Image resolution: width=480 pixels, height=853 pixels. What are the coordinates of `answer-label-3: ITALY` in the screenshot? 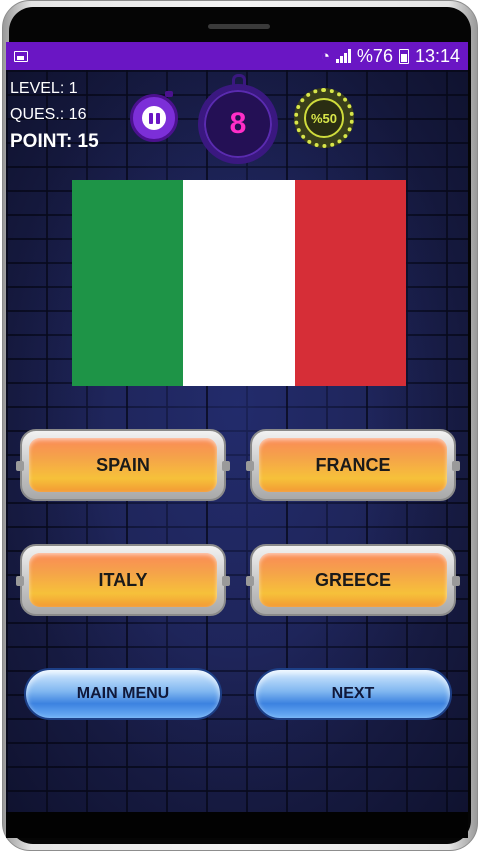 It's located at (123, 580).